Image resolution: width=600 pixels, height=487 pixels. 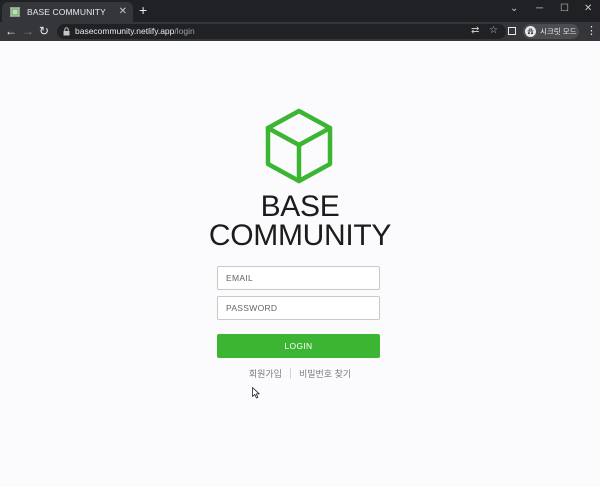 What do you see at coordinates (28, 31) in the screenshot?
I see `forward-icon: →` at bounding box center [28, 31].